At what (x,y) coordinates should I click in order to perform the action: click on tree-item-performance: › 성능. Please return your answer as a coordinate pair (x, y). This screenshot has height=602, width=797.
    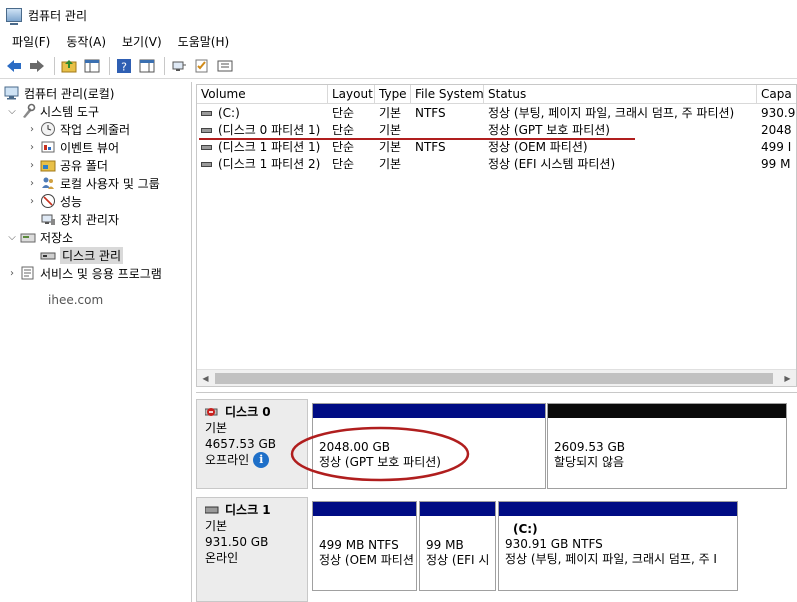
    Looking at the image, I should click on (54, 201).